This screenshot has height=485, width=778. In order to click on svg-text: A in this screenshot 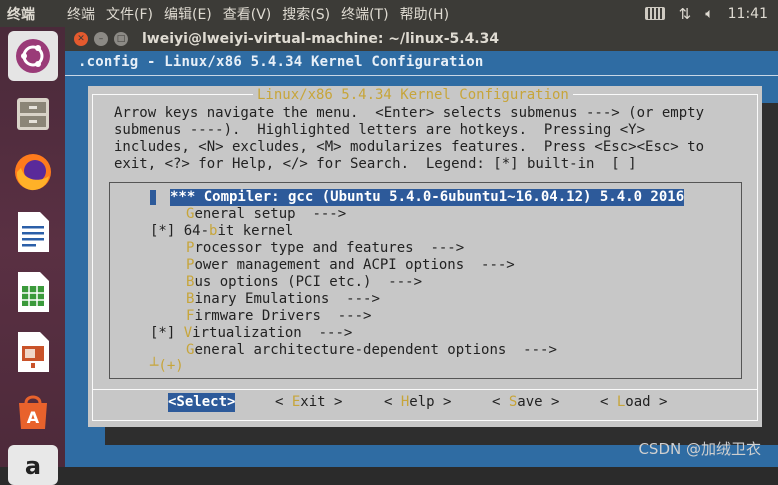, I will do `click(33, 417)`.